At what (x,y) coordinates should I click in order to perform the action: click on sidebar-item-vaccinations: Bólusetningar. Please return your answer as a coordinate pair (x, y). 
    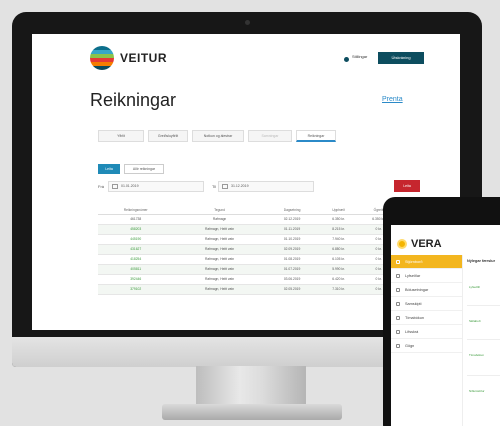
    Looking at the image, I should click on (426, 290).